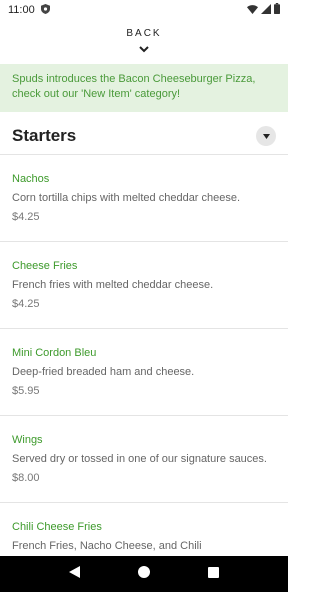  I want to click on wifi-icon, so click(252, 10).